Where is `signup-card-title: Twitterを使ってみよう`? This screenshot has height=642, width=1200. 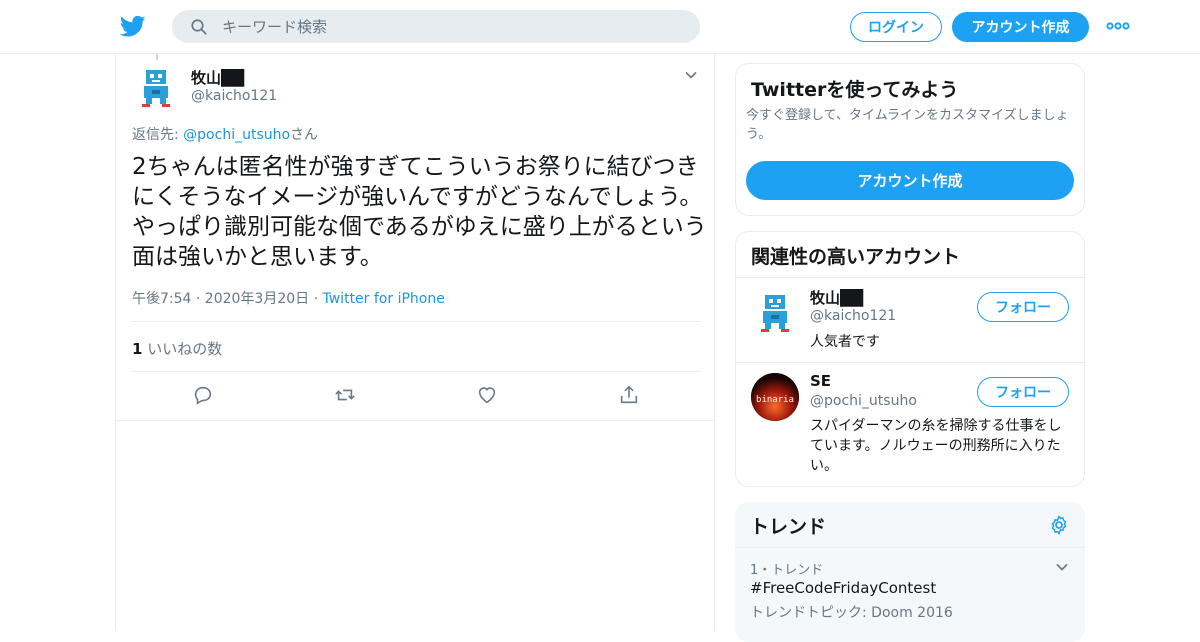
signup-card-title: Twitterを使ってみよう is located at coordinates (855, 90).